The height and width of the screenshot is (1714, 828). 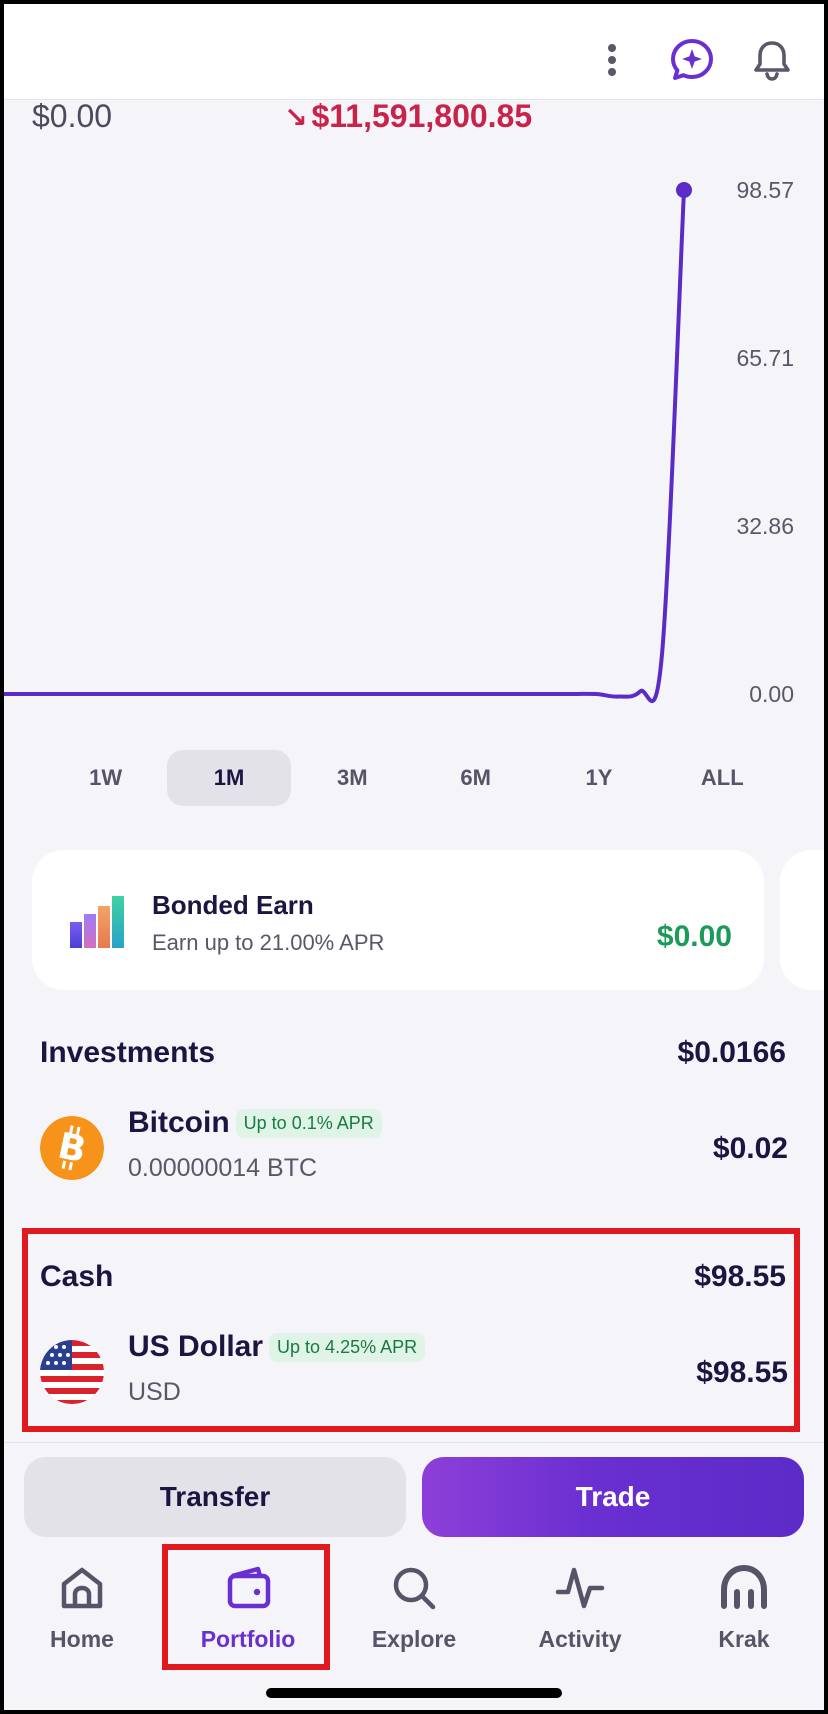 What do you see at coordinates (722, 778) in the screenshot?
I see `range-tab-all: ALL` at bounding box center [722, 778].